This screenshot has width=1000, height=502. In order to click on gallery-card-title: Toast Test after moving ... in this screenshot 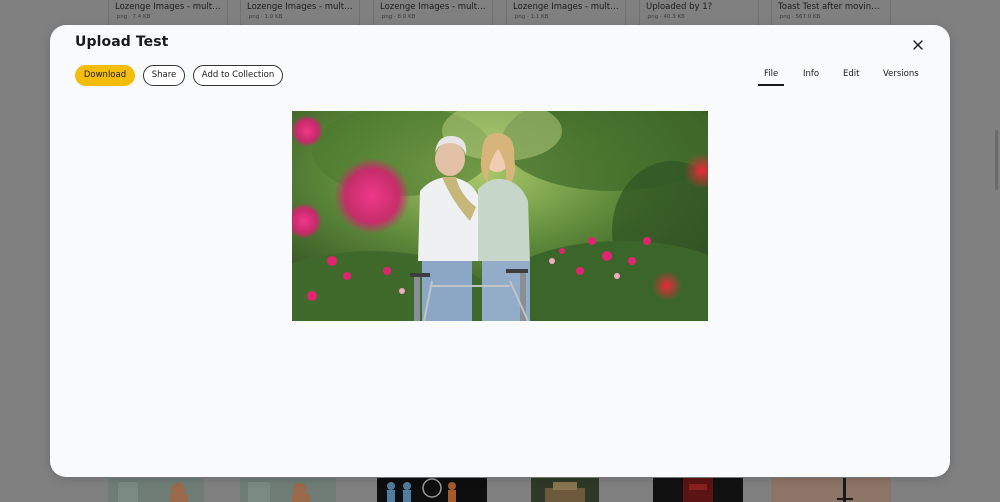, I will do `click(831, 7)`.